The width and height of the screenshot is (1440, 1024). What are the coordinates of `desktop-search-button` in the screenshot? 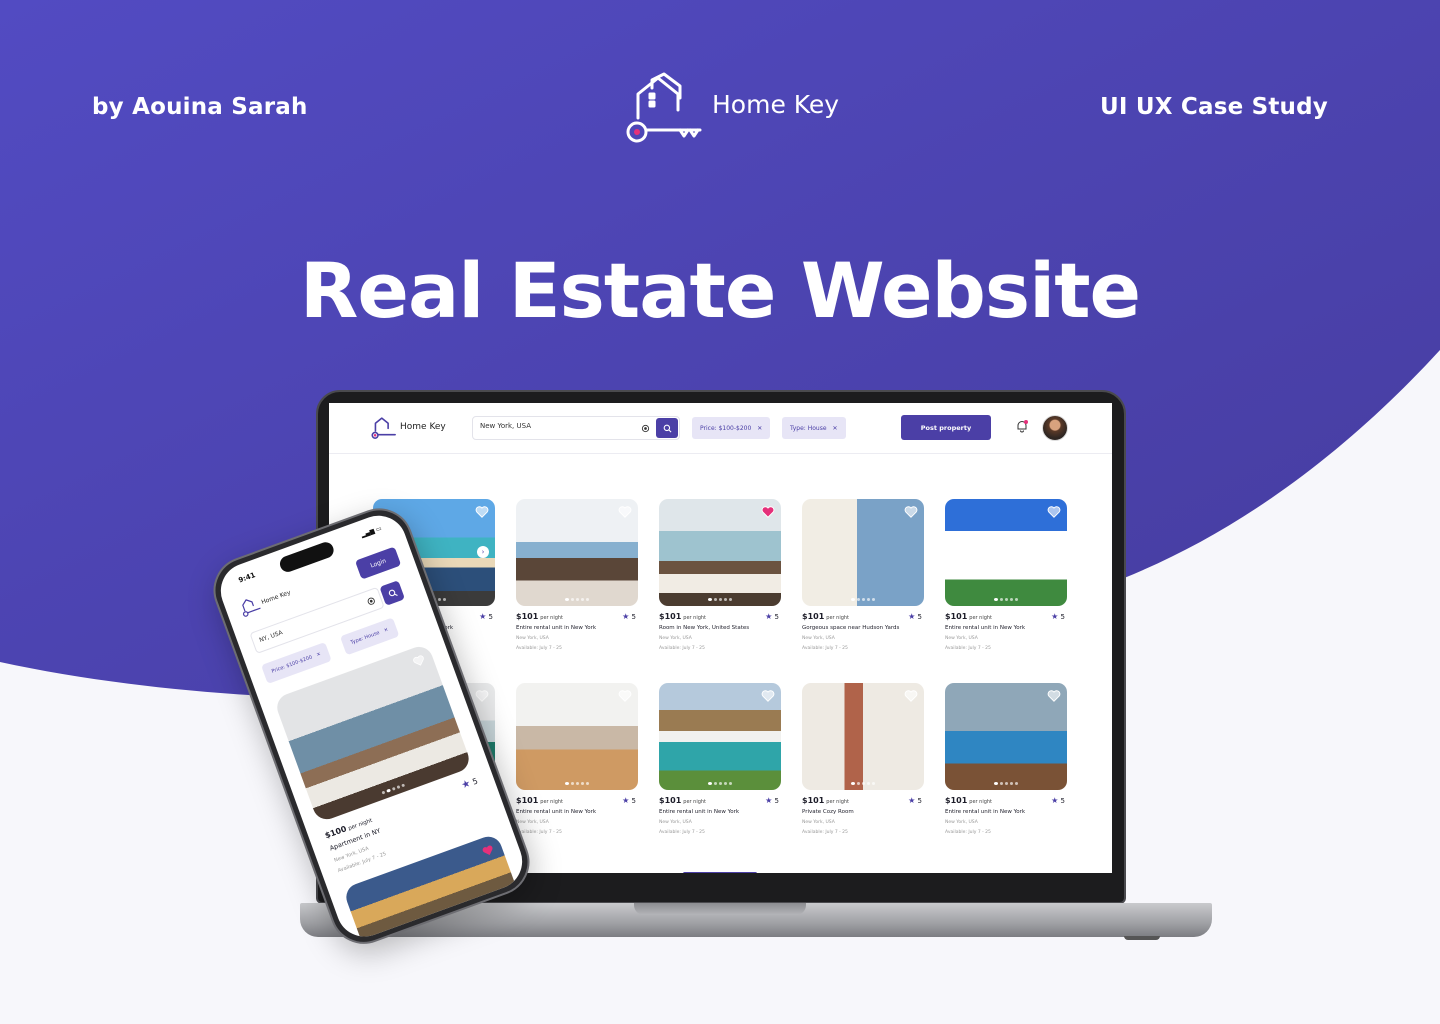 It's located at (667, 428).